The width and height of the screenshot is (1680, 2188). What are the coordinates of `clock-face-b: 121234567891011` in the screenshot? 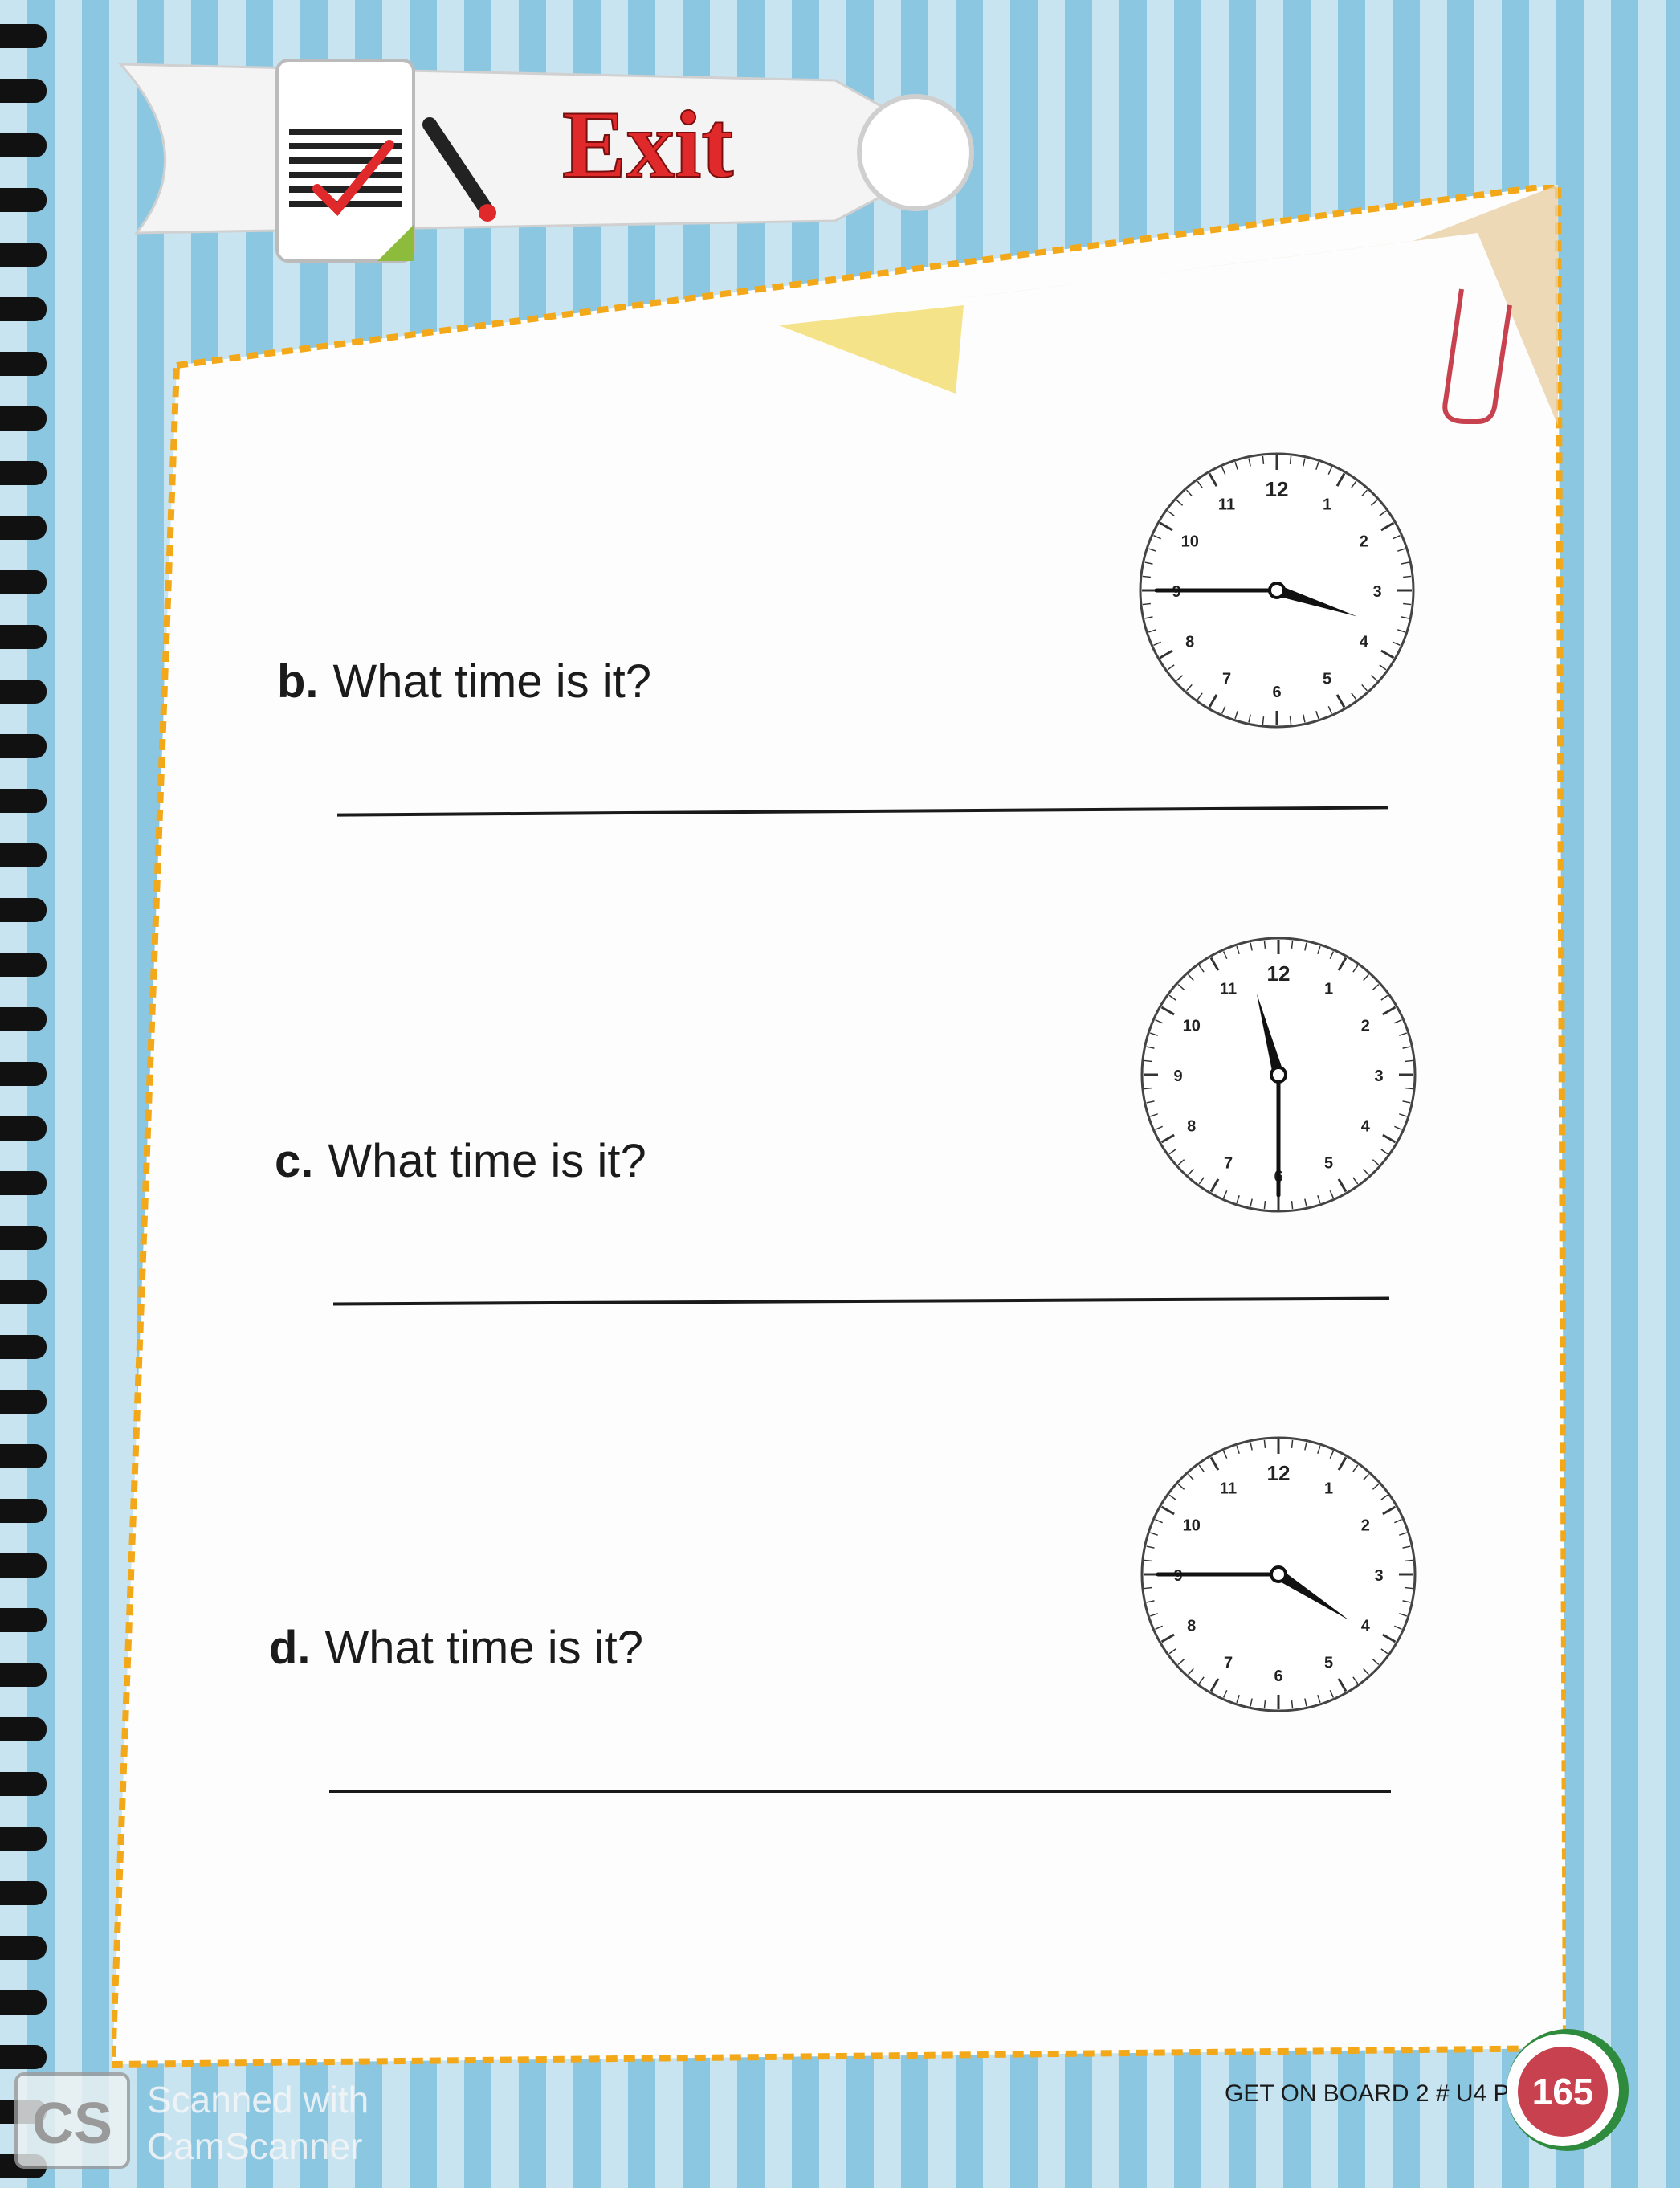 It's located at (1277, 591).